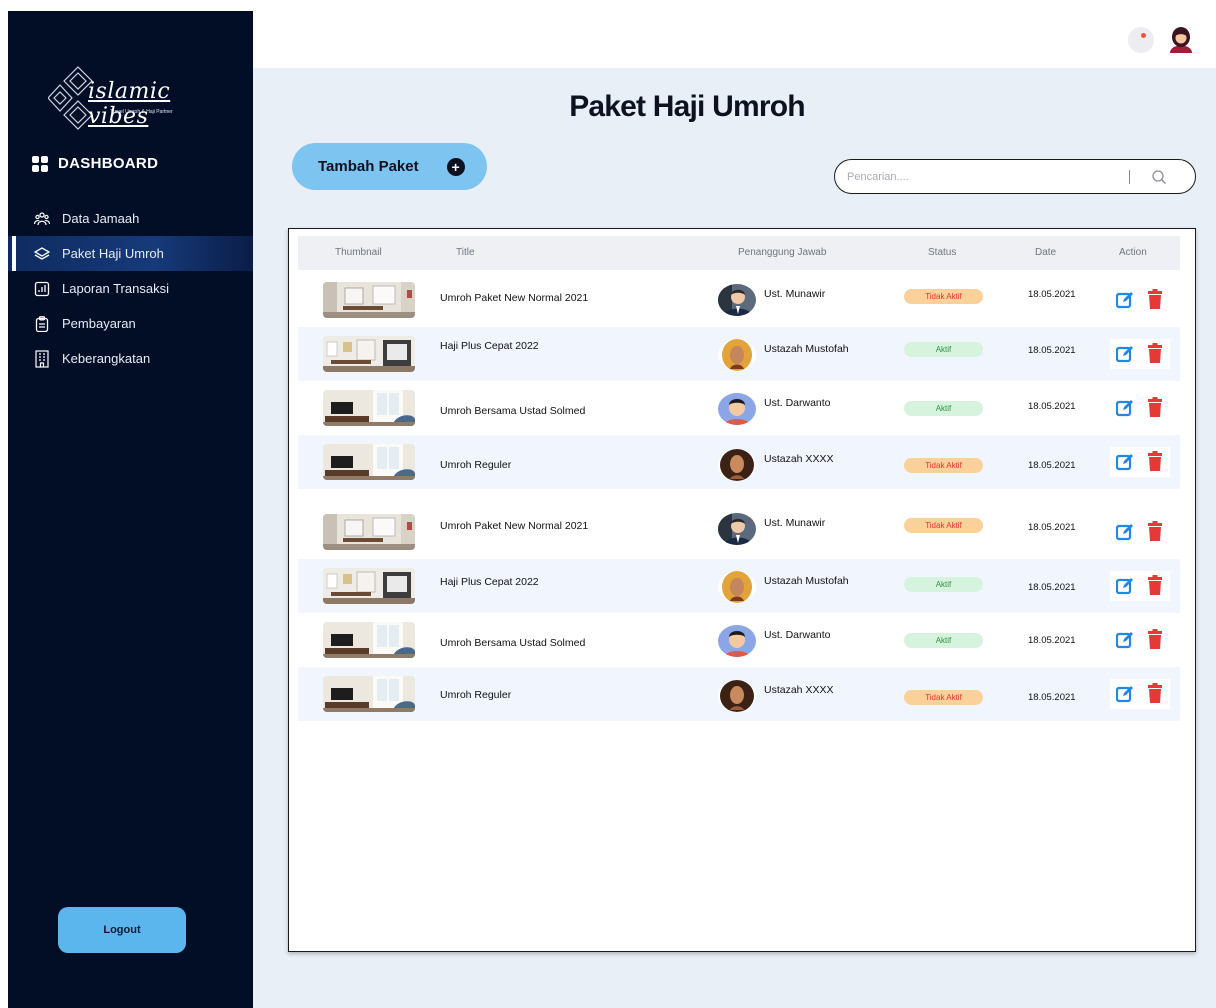  What do you see at coordinates (129, 104) in the screenshot?
I see `logo-text: islamic vibes` at bounding box center [129, 104].